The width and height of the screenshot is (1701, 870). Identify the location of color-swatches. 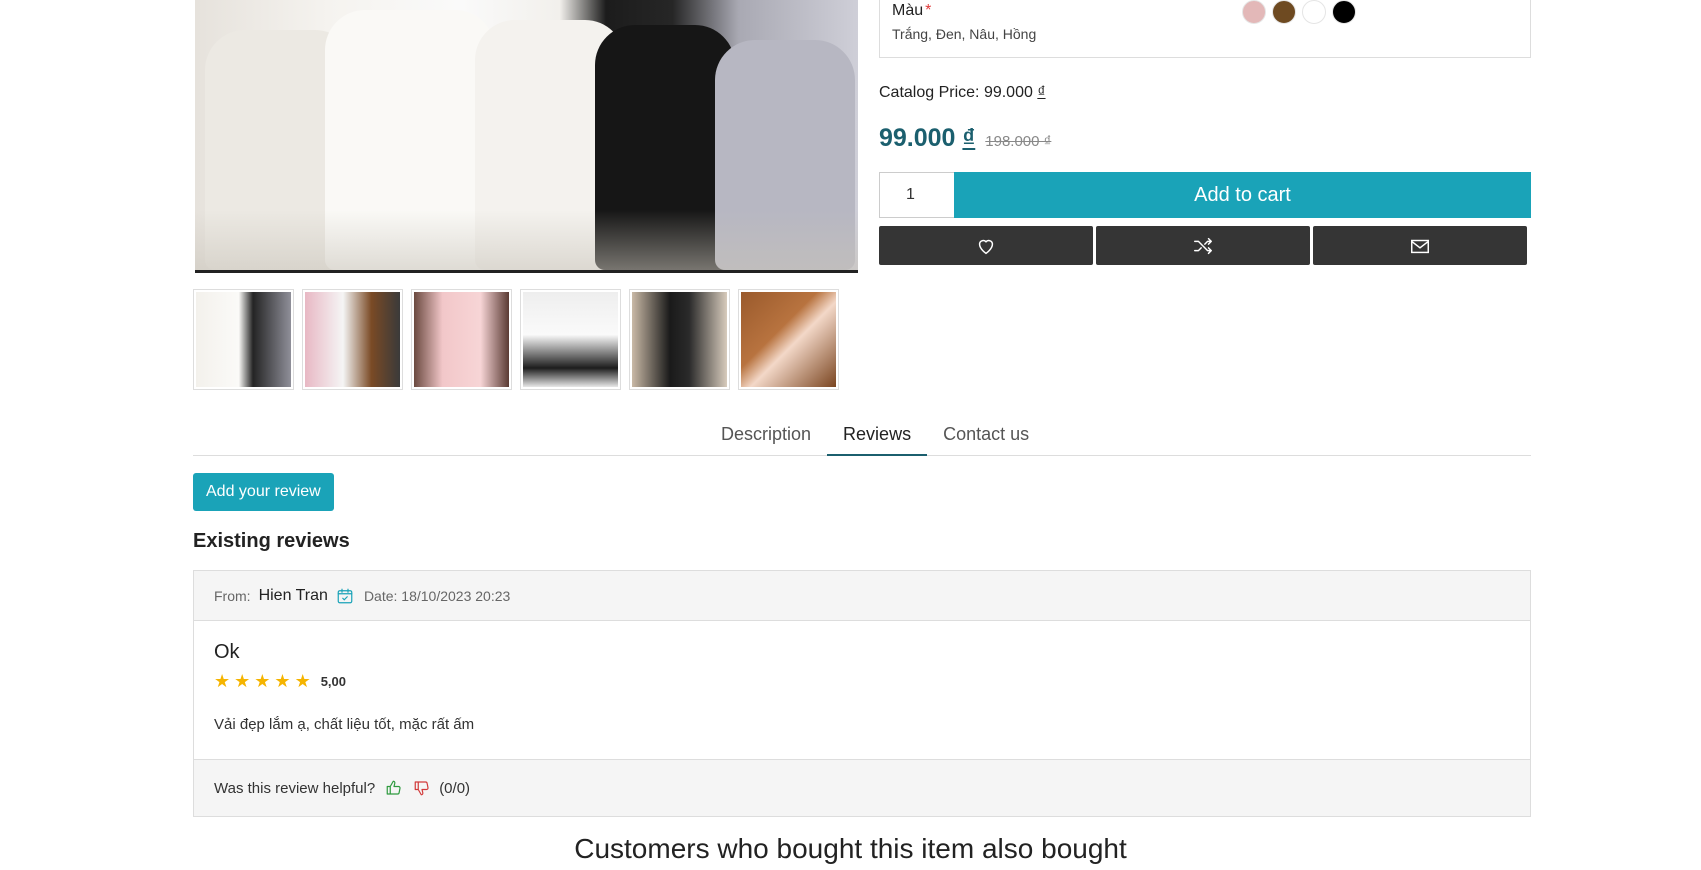
(1299, 12).